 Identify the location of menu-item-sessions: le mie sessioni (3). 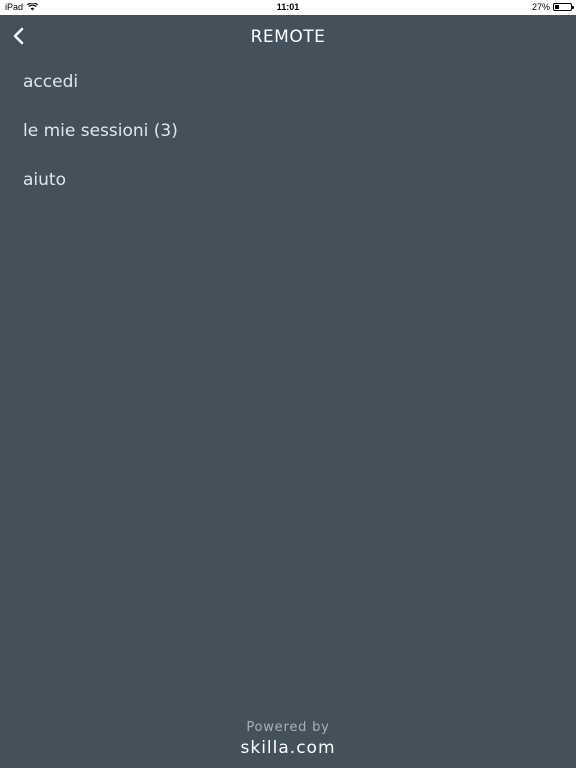
(288, 134).